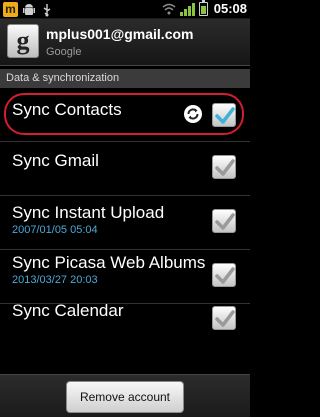  Describe the element at coordinates (55, 160) in the screenshot. I see `sync-item-title: Sync Gmail` at that location.